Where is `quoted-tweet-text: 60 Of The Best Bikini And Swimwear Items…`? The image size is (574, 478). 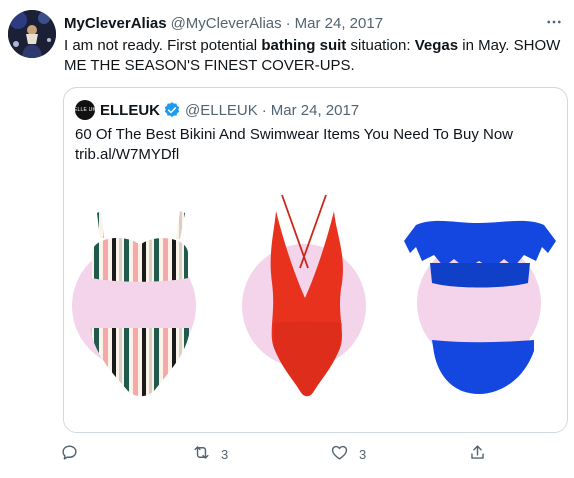
quoted-tweet-text: 60 Of The Best Bikini And Swimwear Items… is located at coordinates (315, 145).